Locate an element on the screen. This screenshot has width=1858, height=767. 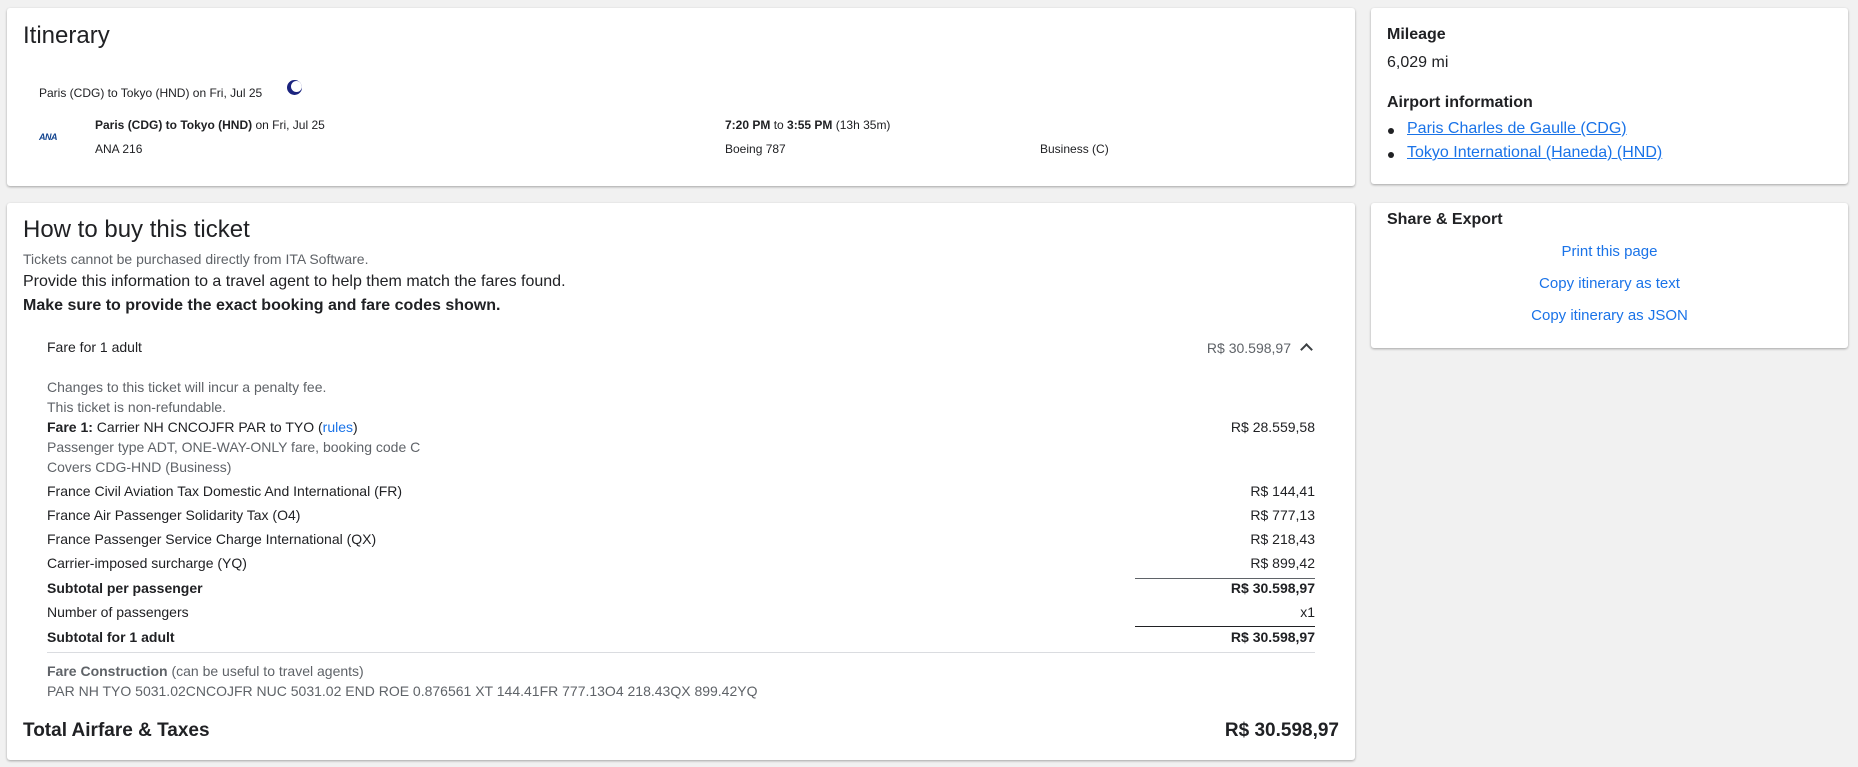
tax-label: Carrier-imposed surcharge (YQ) is located at coordinates (147, 563).